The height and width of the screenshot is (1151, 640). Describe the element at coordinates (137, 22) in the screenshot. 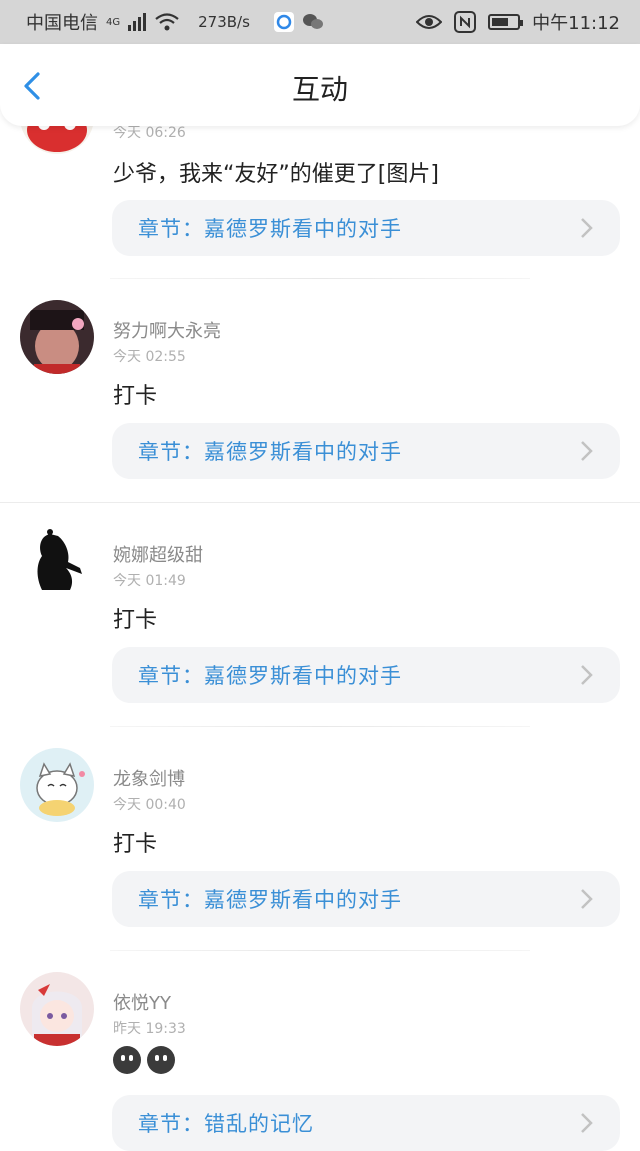

I see `signal-icon` at that location.